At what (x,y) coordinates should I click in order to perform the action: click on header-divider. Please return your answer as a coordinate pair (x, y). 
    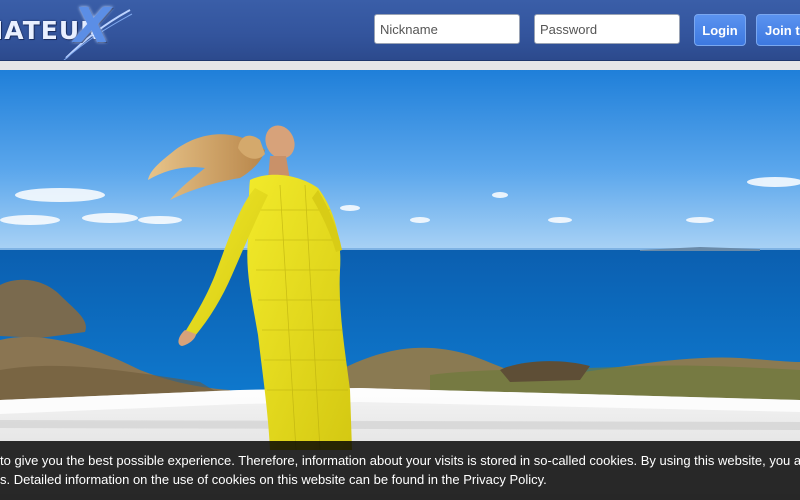
    Looking at the image, I should click on (400, 65).